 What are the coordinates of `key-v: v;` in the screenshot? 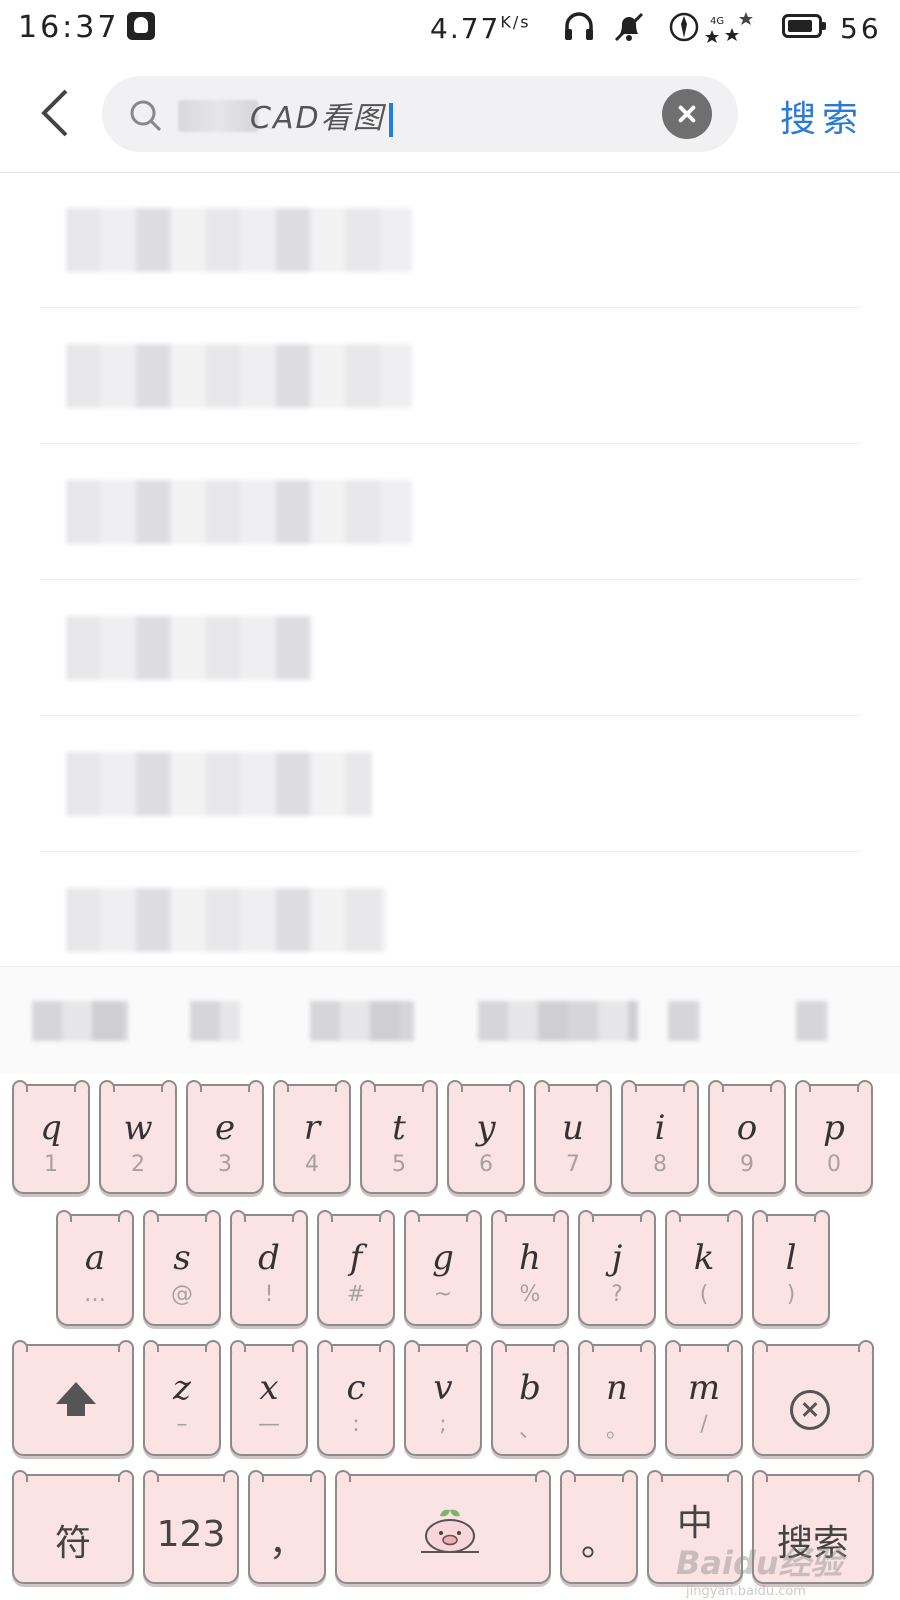 It's located at (443, 1398).